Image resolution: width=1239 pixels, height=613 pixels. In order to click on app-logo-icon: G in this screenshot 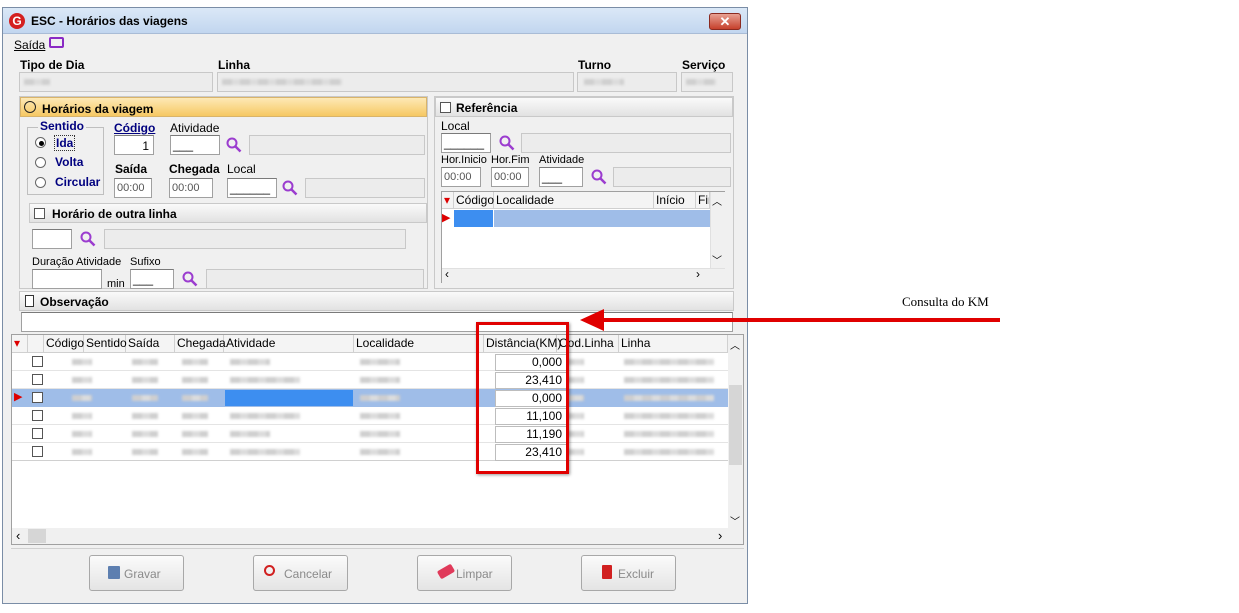, I will do `click(17, 21)`.